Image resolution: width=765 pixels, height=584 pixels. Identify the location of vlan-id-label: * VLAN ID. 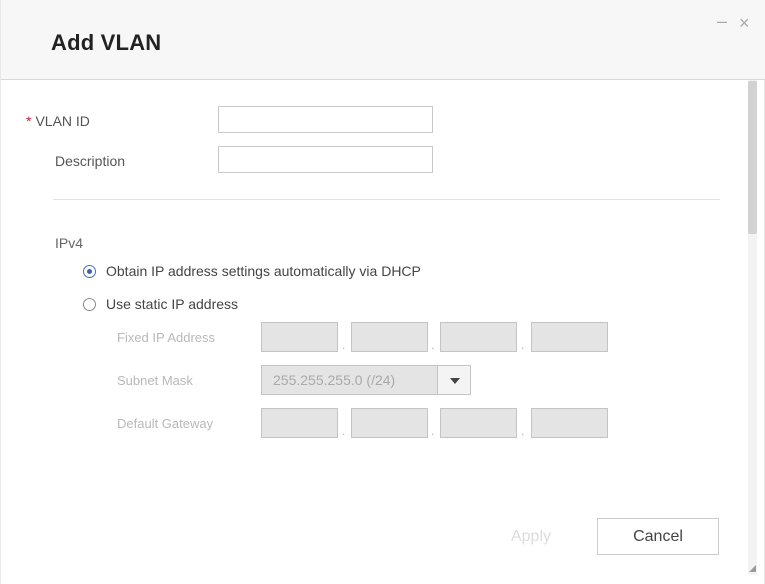
(58, 121).